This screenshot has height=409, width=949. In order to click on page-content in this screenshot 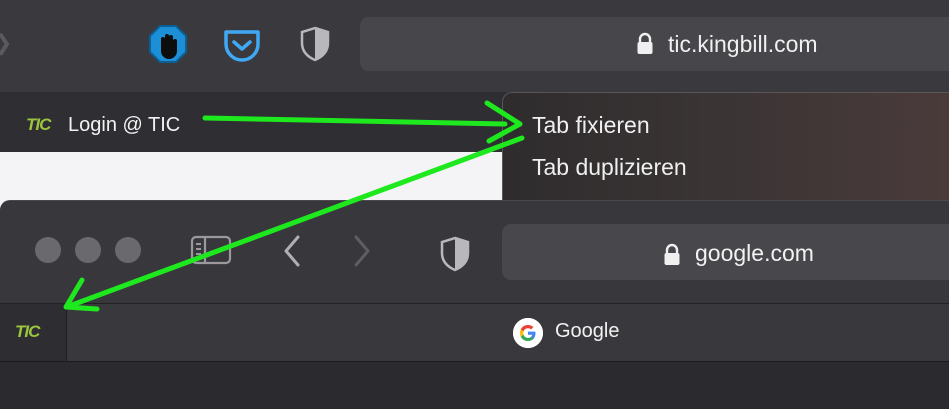, I will do `click(474, 385)`.